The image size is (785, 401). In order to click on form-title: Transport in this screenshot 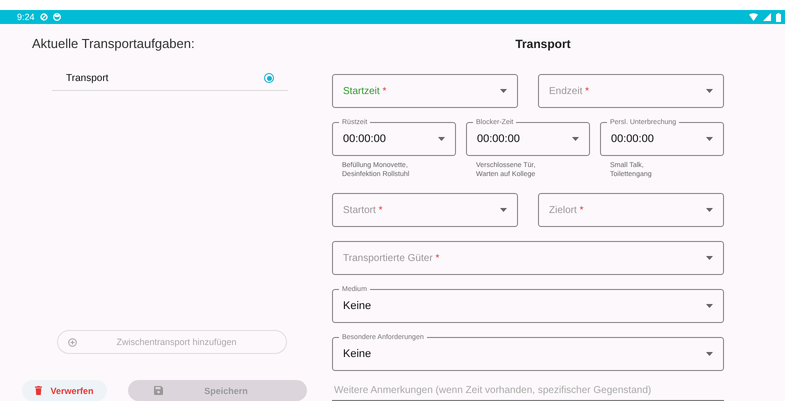, I will do `click(543, 44)`.